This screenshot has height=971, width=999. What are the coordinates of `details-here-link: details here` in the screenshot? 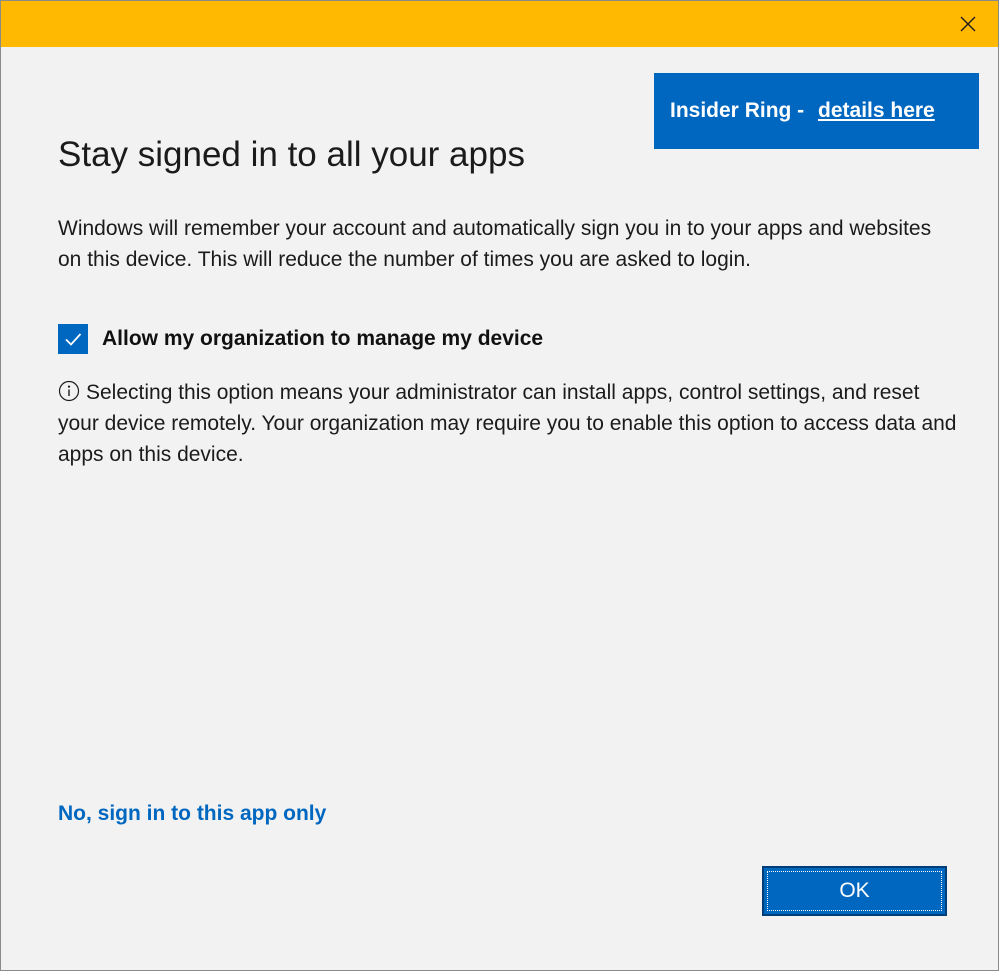 It's located at (876, 111).